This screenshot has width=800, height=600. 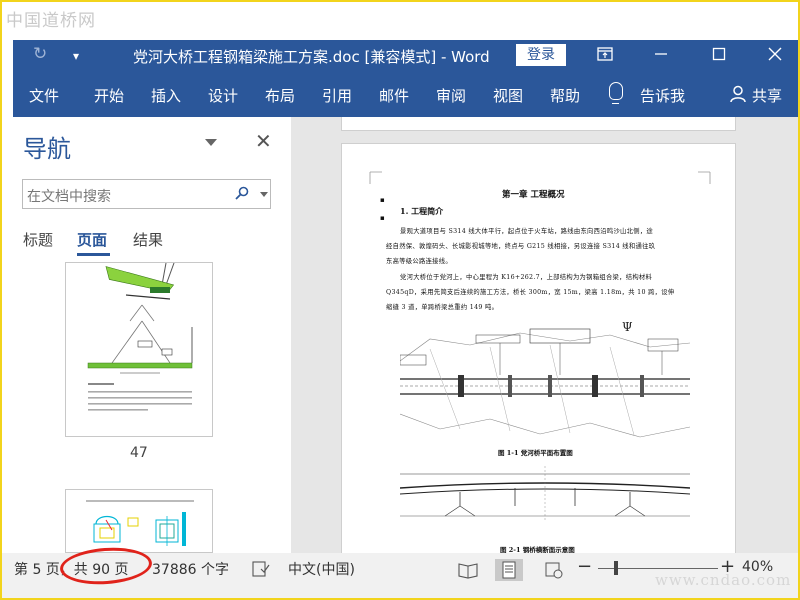 What do you see at coordinates (337, 95) in the screenshot?
I see `tab-references: 引用` at bounding box center [337, 95].